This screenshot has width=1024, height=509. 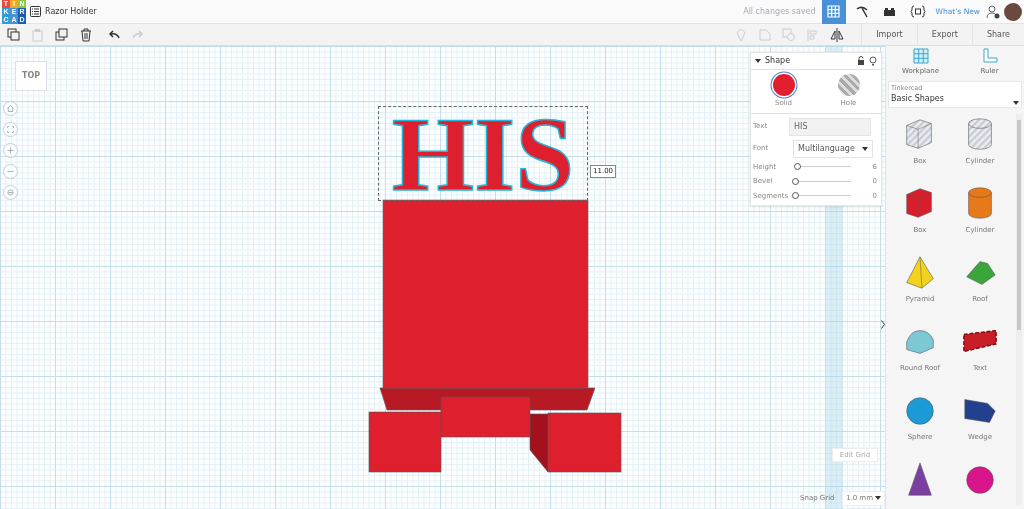 What do you see at coordinates (890, 11) in the screenshot?
I see `brick-icon` at bounding box center [890, 11].